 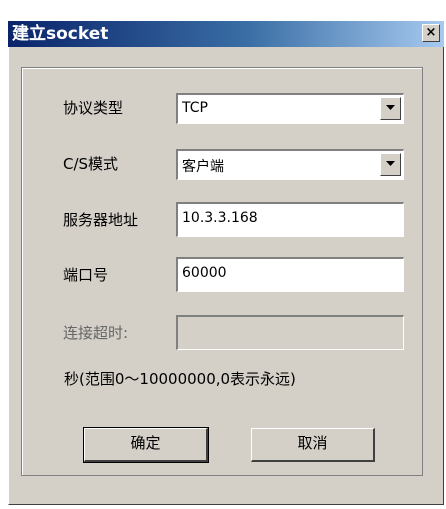 I want to click on server-address-input: 10.3.3.168, so click(x=290, y=219).